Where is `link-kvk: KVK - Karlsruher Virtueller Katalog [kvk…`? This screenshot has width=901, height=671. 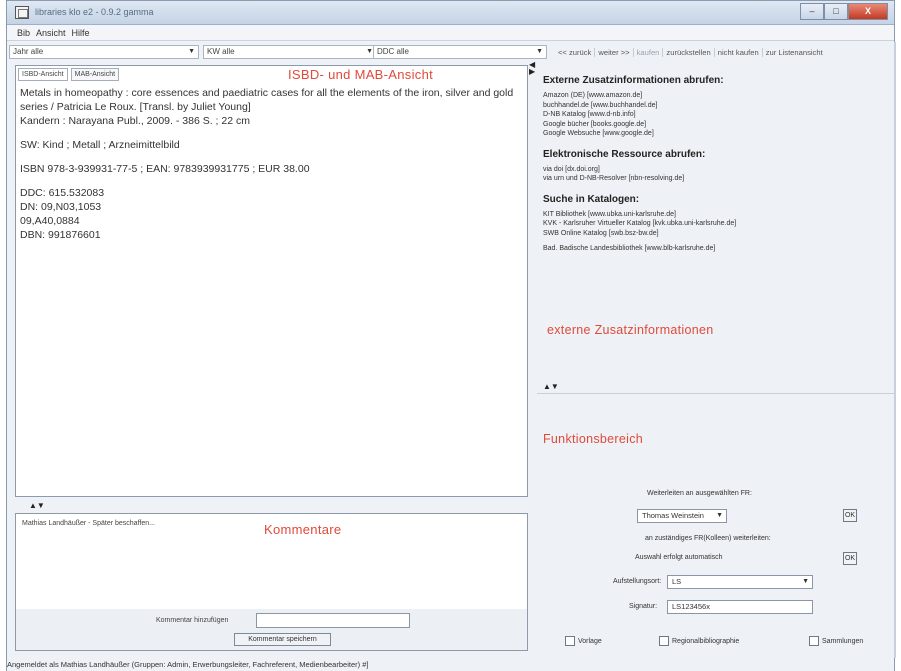 link-kvk: KVK - Karlsruher Virtueller Katalog [kvk… is located at coordinates (718, 224).